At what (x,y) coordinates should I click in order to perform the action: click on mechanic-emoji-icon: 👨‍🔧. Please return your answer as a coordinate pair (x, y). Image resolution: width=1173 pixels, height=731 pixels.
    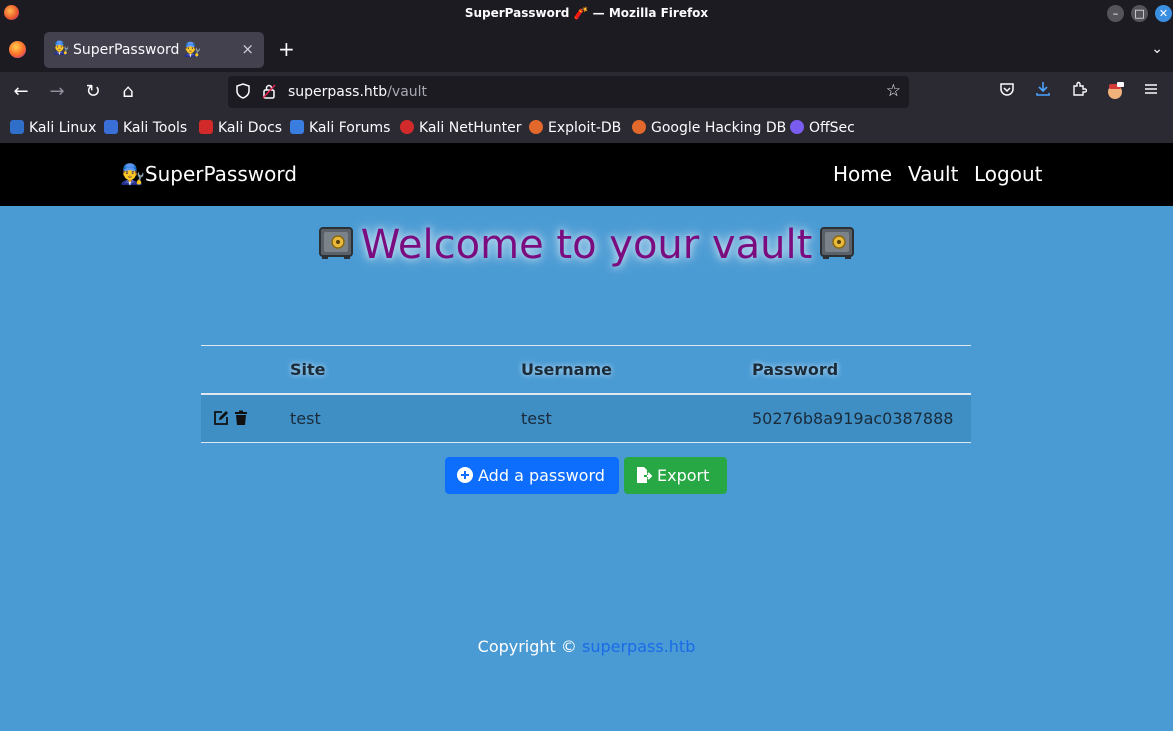
    Looking at the image, I should click on (132, 174).